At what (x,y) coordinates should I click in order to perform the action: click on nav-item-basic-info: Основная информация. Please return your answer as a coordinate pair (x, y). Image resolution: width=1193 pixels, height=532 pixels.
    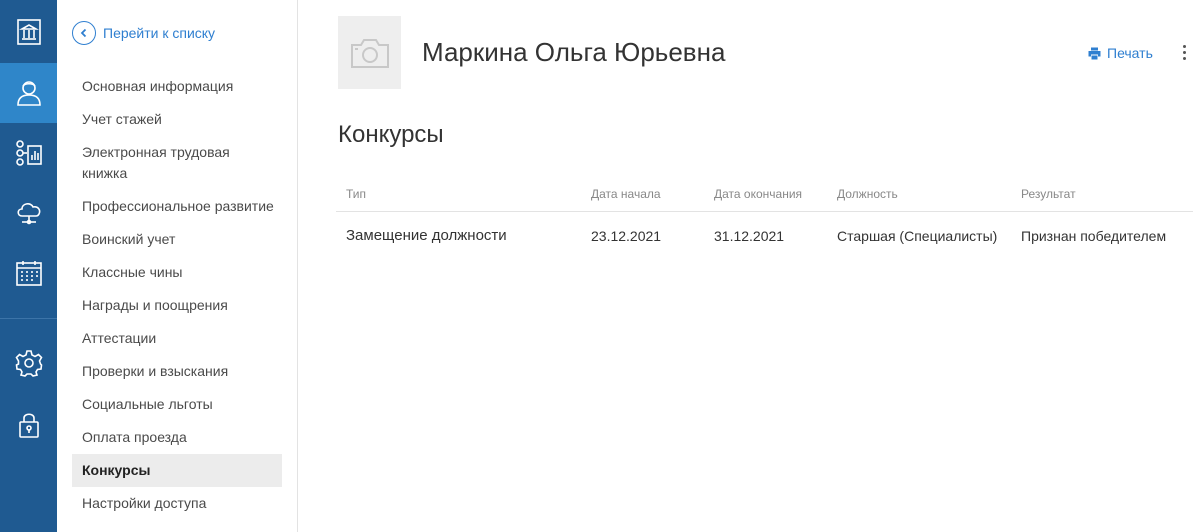
    Looking at the image, I should click on (177, 86).